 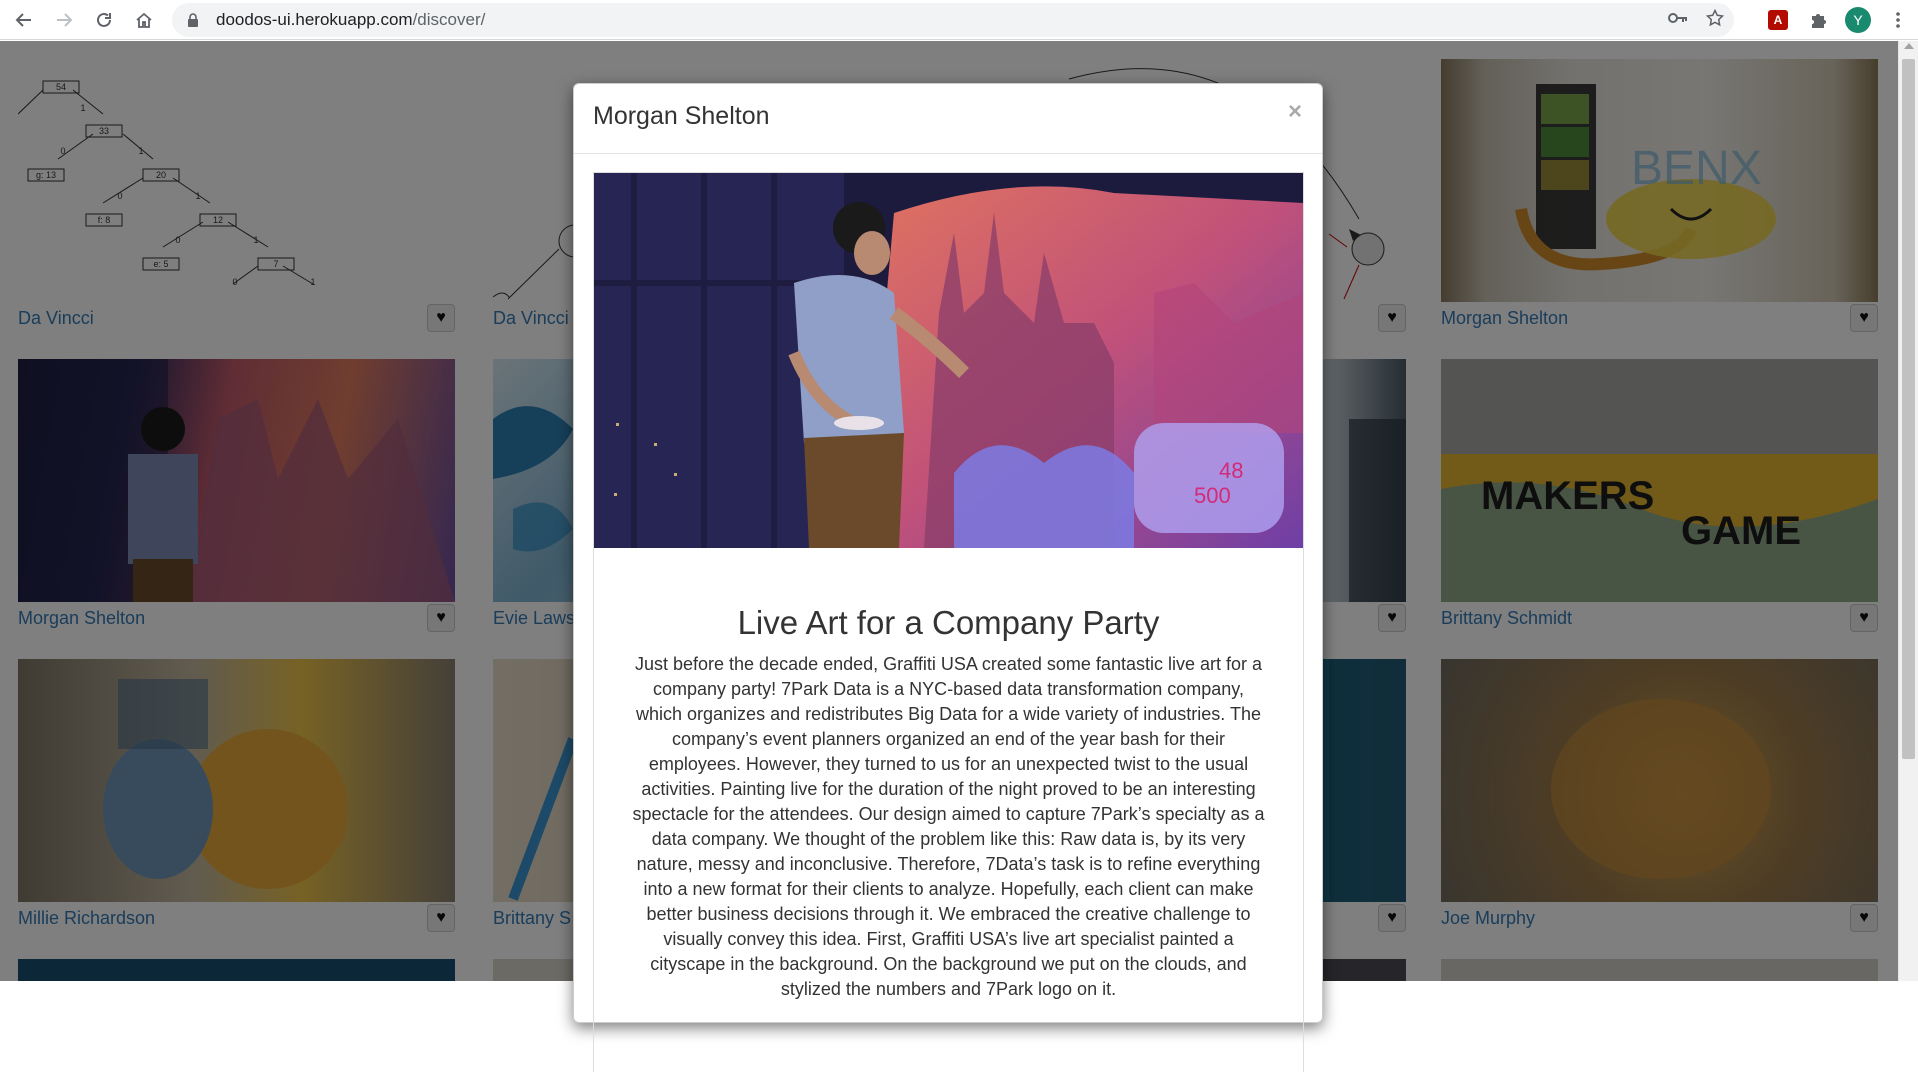 What do you see at coordinates (1908, 409) in the screenshot?
I see `scroll-thumb` at bounding box center [1908, 409].